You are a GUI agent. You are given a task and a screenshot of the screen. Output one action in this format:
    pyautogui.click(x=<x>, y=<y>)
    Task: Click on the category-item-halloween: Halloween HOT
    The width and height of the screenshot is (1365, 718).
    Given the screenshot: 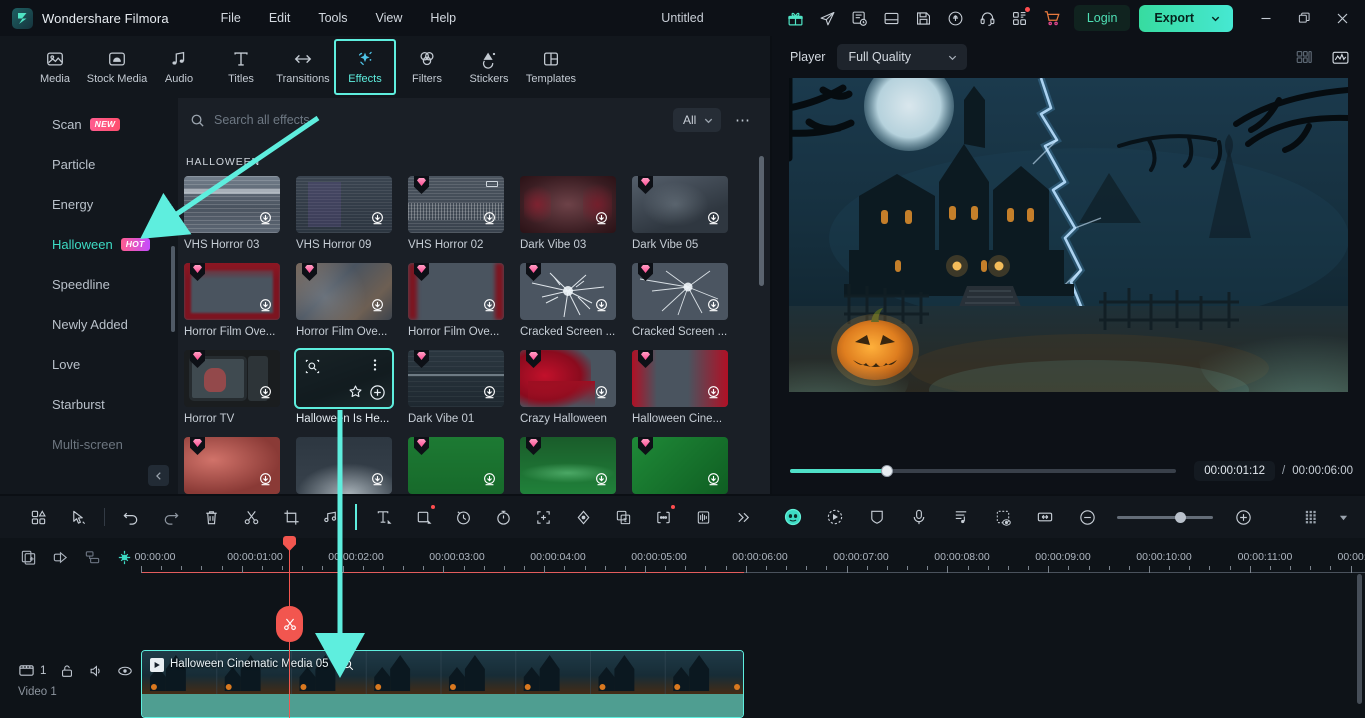 What is the action you would take?
    pyautogui.click(x=89, y=244)
    